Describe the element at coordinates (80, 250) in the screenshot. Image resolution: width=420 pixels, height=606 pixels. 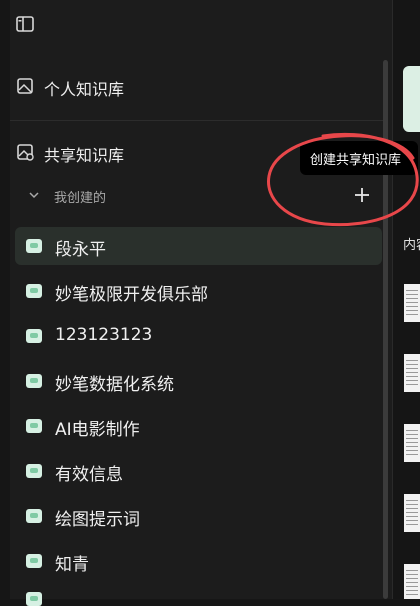
I see `kb-item-label: 段永平` at that location.